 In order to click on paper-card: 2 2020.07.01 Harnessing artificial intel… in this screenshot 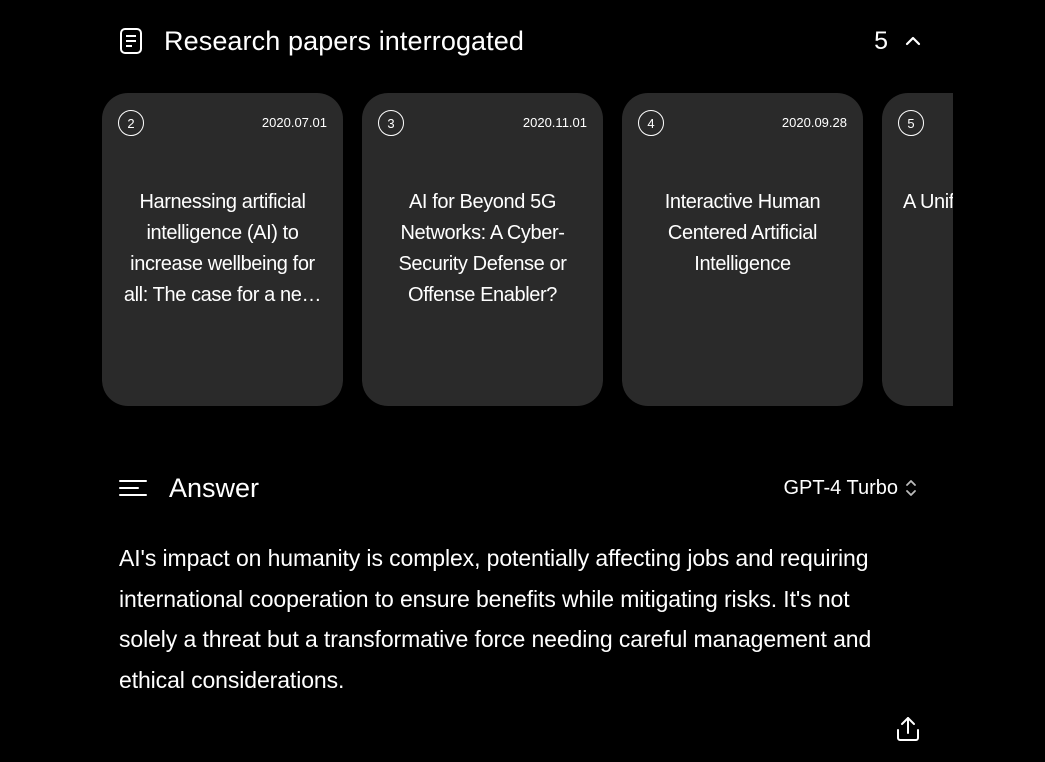, I will do `click(222, 249)`.